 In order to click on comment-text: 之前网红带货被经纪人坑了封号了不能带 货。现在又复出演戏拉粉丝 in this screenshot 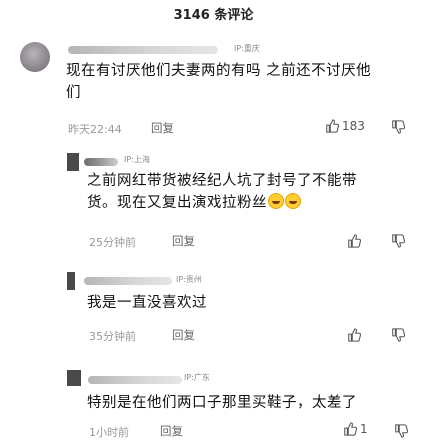, I will do `click(222, 192)`.